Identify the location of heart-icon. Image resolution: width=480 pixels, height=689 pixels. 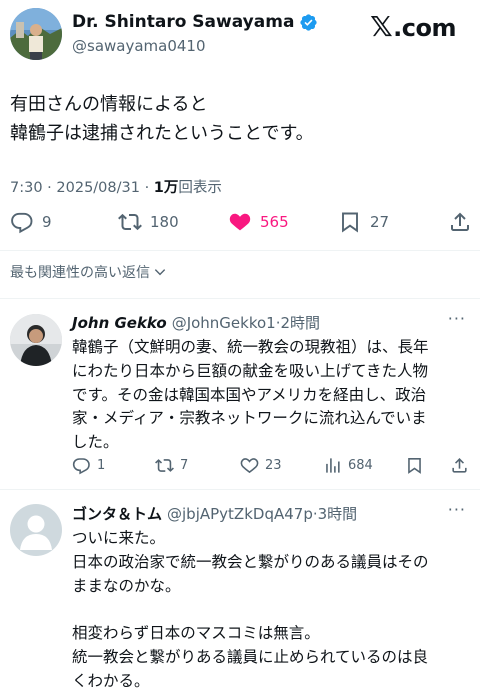
(249, 466).